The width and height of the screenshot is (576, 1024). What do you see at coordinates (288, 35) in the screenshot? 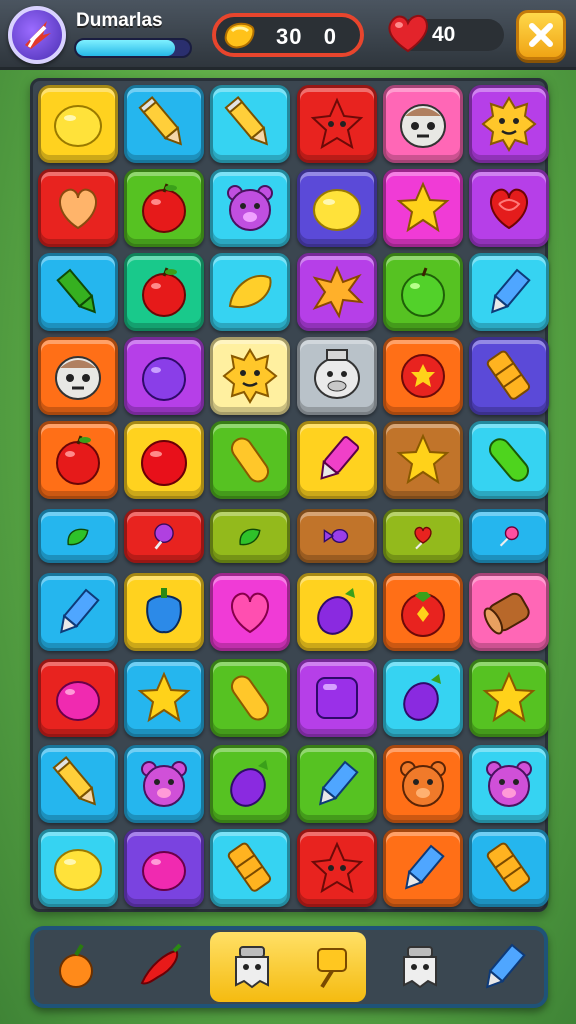
I see `coin-counter: 30 0` at bounding box center [288, 35].